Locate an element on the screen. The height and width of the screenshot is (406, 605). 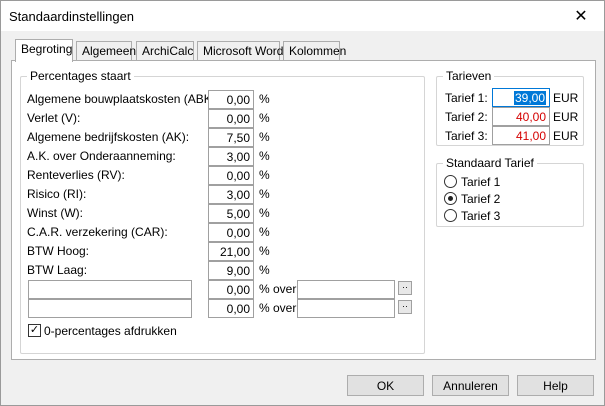
renteverlies-input: 0,00 is located at coordinates (231, 175).